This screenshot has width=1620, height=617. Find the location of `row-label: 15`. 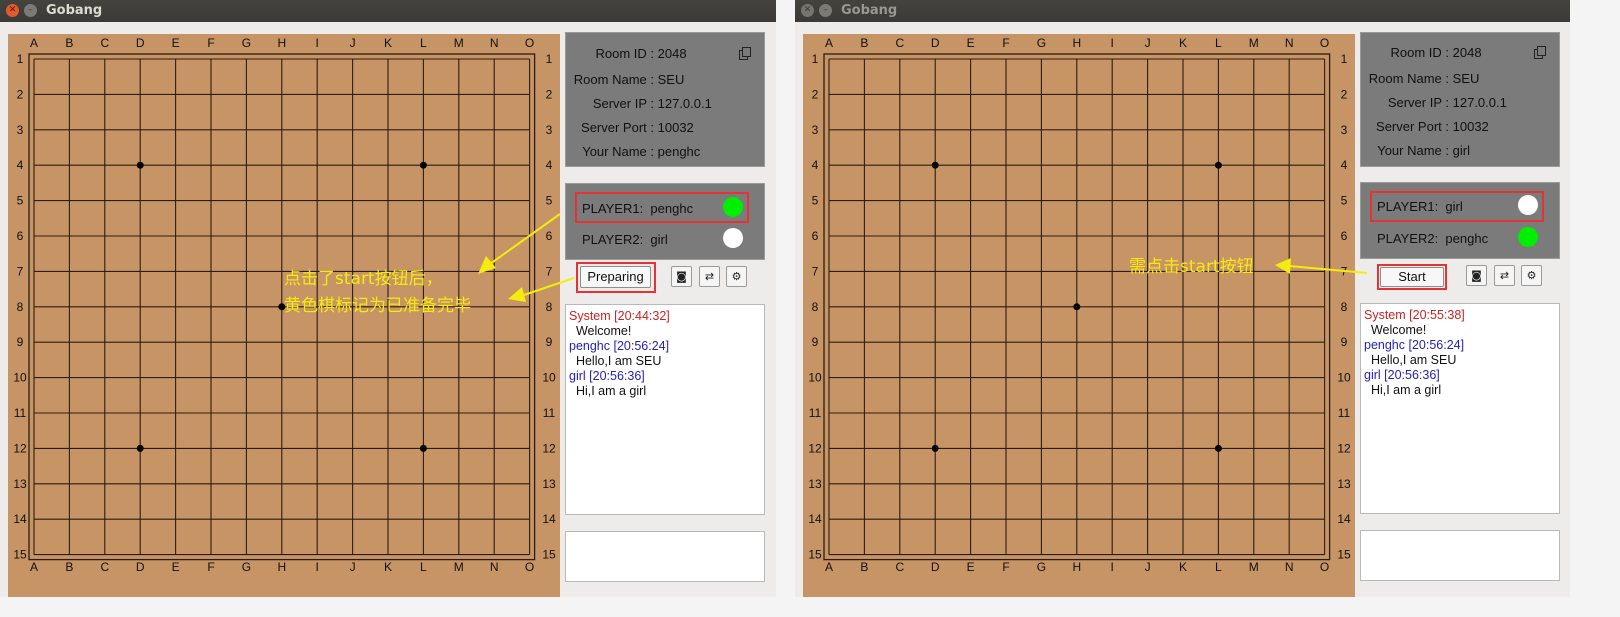

row-label: 15 is located at coordinates (1344, 555).